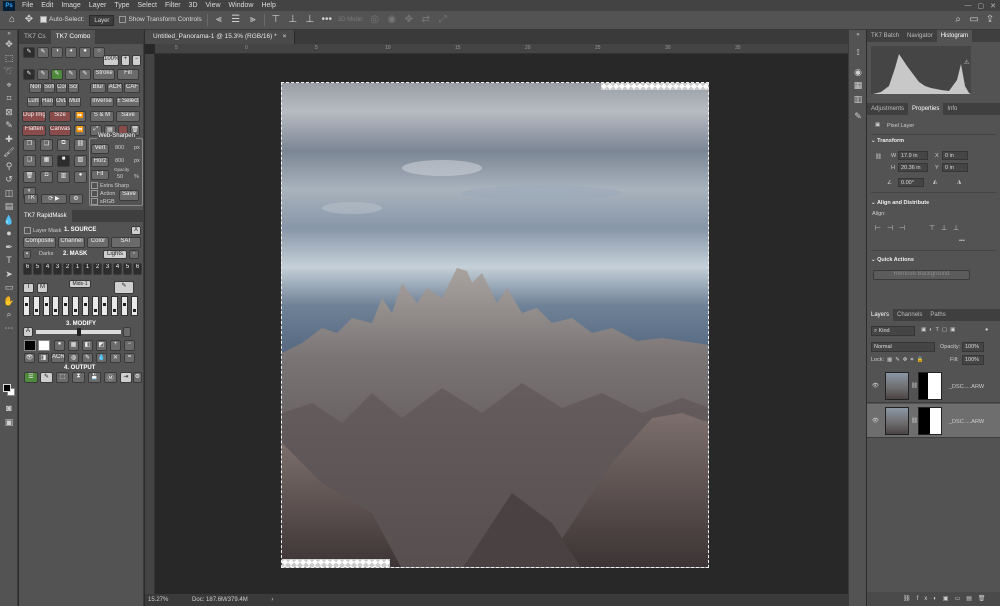  I want to click on dodge-tool-icon: ●, so click(9, 234).